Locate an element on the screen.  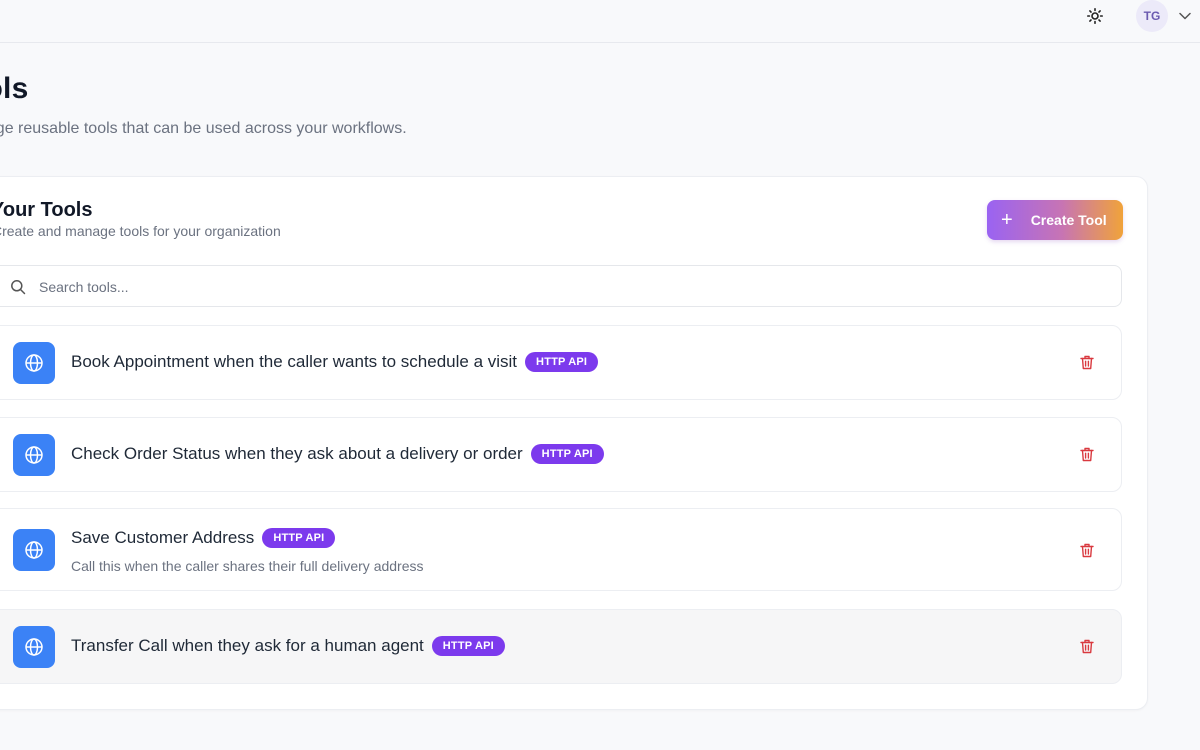
user-avatar: TG is located at coordinates (1152, 16).